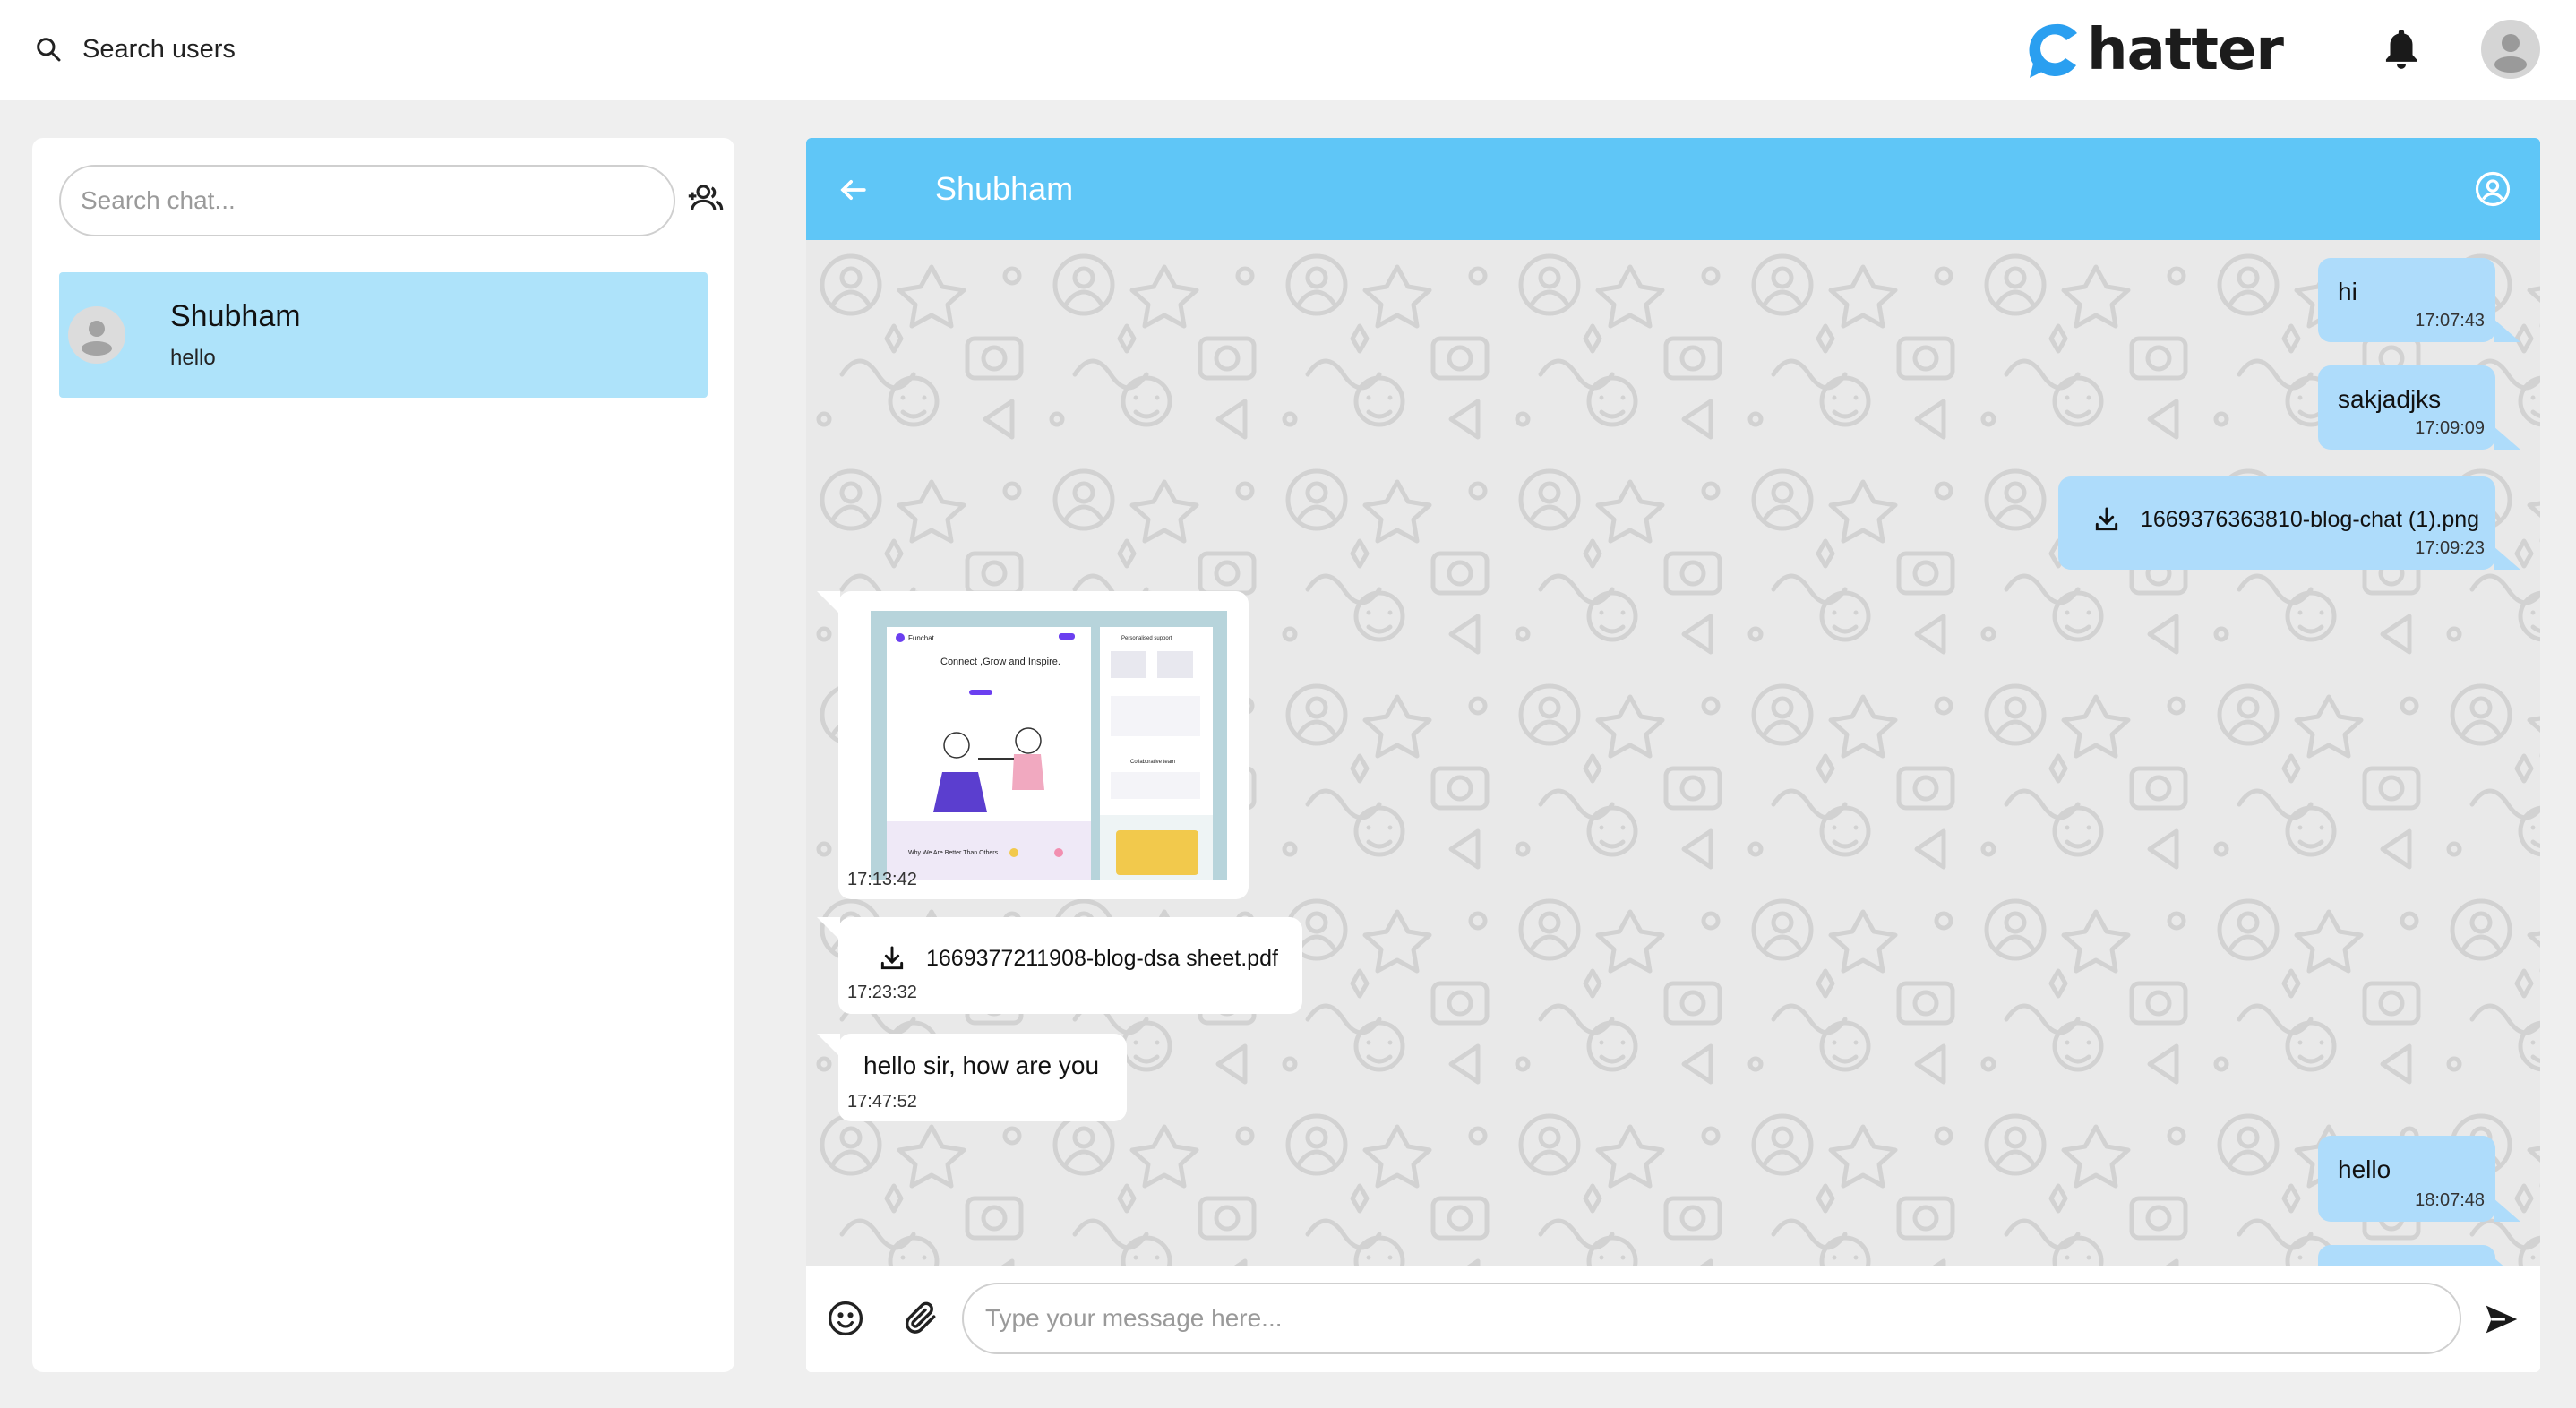 The width and height of the screenshot is (2576, 1408). What do you see at coordinates (882, 879) in the screenshot?
I see `message-time: 17:13:42` at bounding box center [882, 879].